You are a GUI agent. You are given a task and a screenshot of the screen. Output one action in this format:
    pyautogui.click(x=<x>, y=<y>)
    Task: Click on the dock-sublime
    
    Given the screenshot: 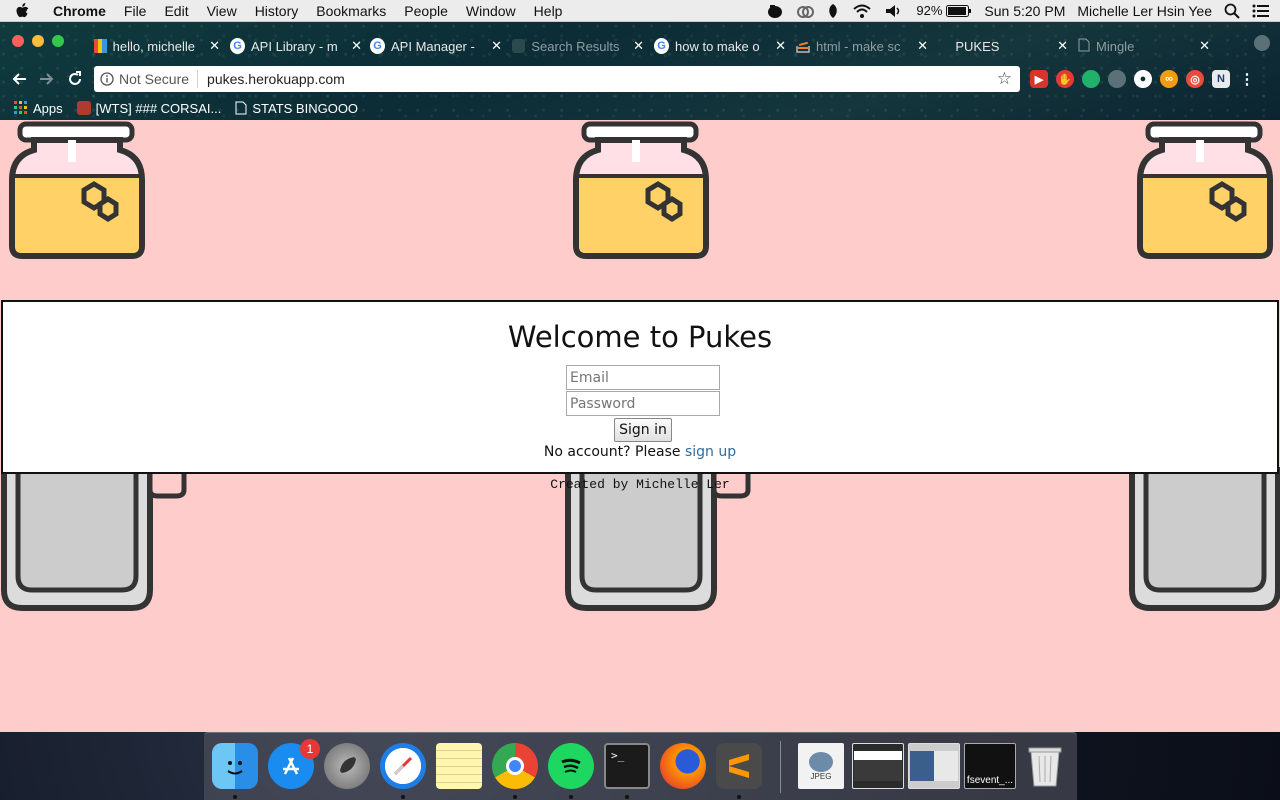 What is the action you would take?
    pyautogui.click(x=739, y=766)
    